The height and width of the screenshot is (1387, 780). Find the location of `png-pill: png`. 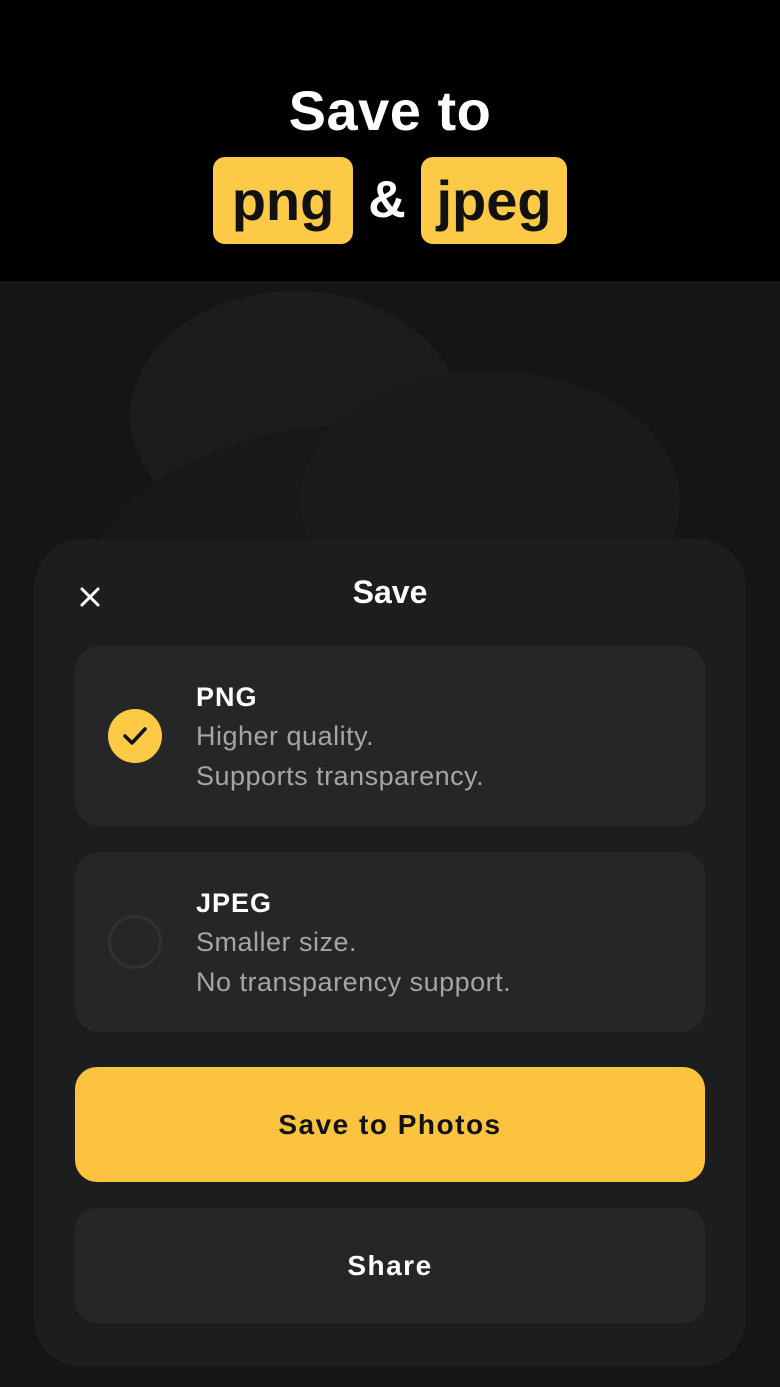

png-pill: png is located at coordinates (283, 200).